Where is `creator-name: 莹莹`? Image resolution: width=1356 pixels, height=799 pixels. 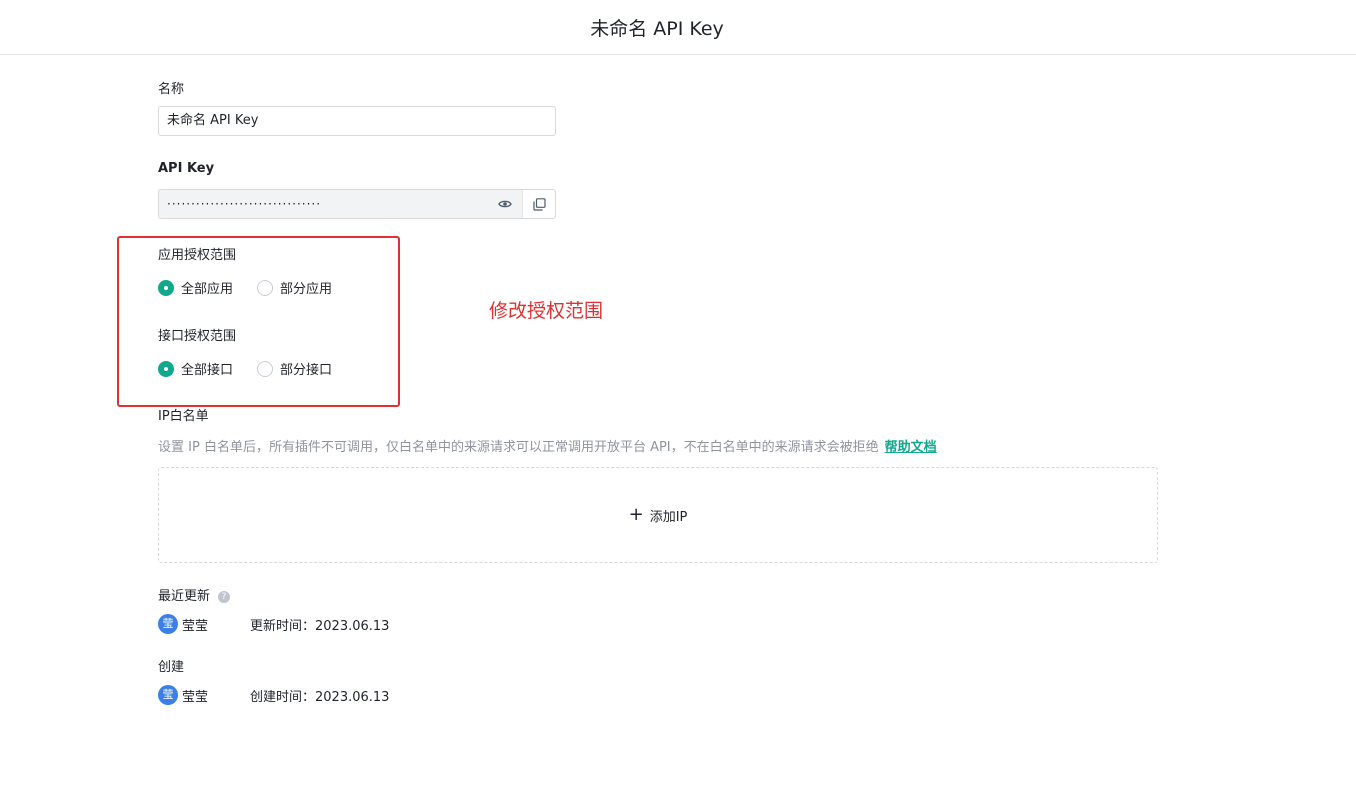
creator-name: 莹莹 is located at coordinates (195, 697).